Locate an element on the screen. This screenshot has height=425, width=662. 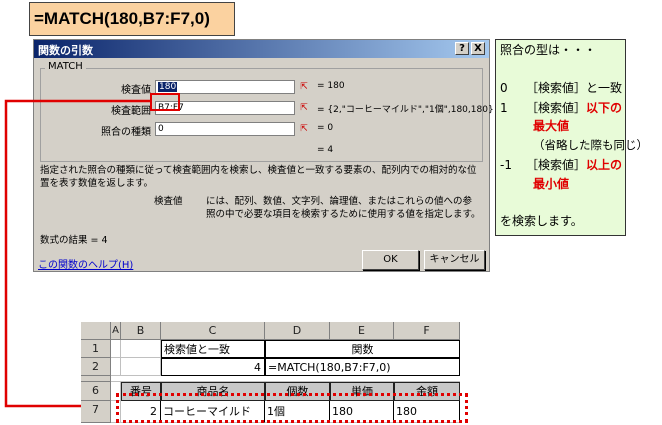
col-header-f: F is located at coordinates (427, 331).